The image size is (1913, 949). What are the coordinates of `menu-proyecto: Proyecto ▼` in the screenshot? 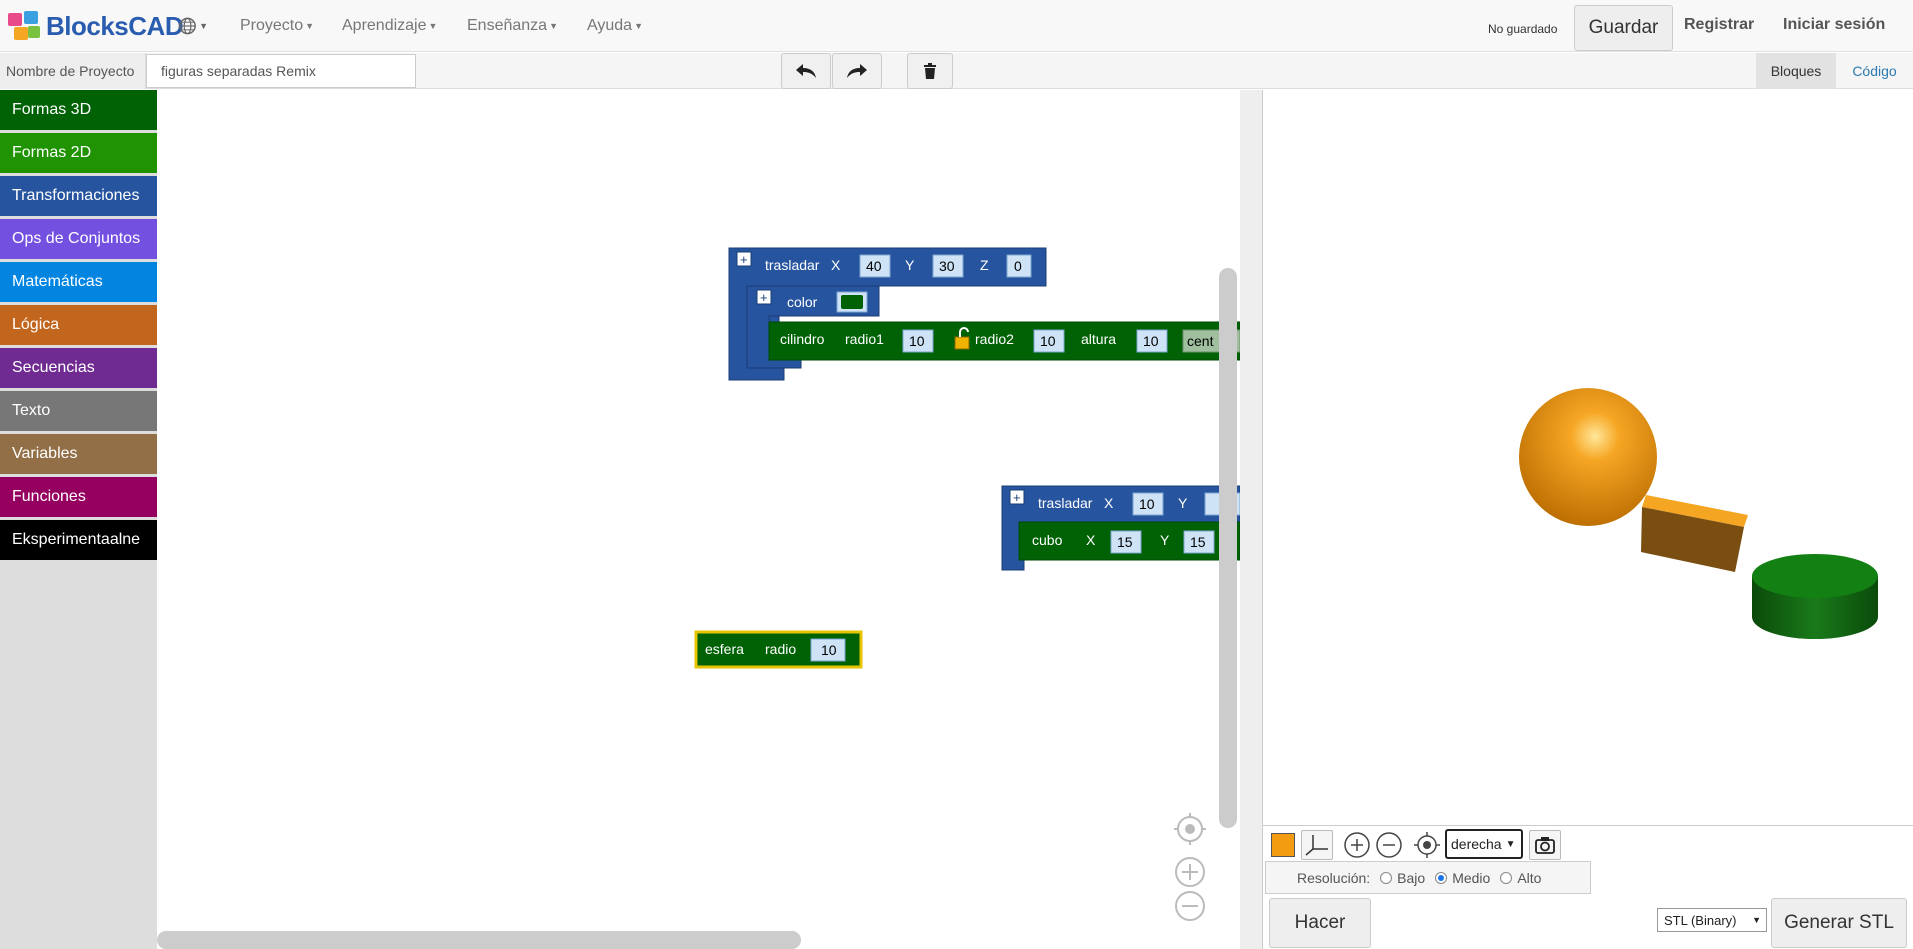 It's located at (277, 26).